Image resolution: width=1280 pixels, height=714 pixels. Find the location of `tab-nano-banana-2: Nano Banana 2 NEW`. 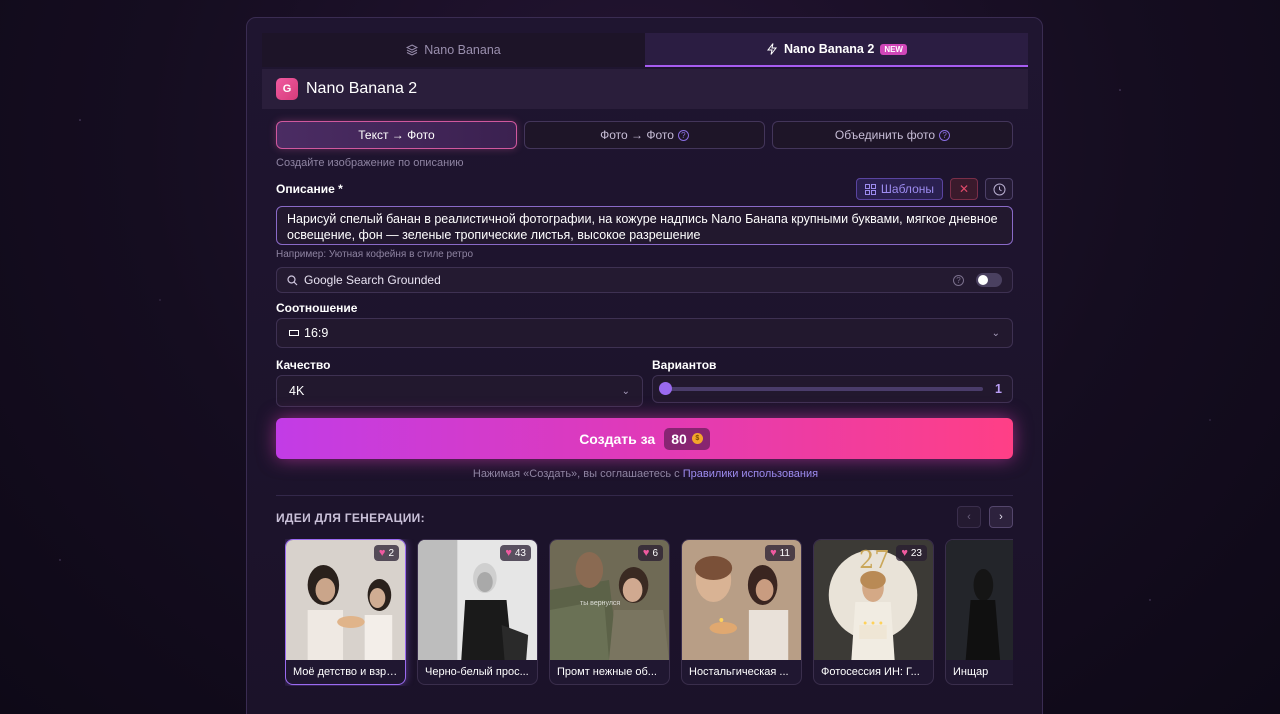

tab-nano-banana-2: Nano Banana 2 NEW is located at coordinates (836, 50).